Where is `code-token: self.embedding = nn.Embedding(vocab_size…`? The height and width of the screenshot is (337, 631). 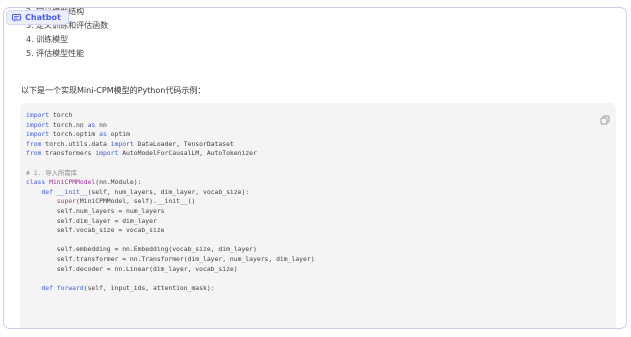 code-token: self.embedding = nn.Embedding(vocab_size… is located at coordinates (156, 249).